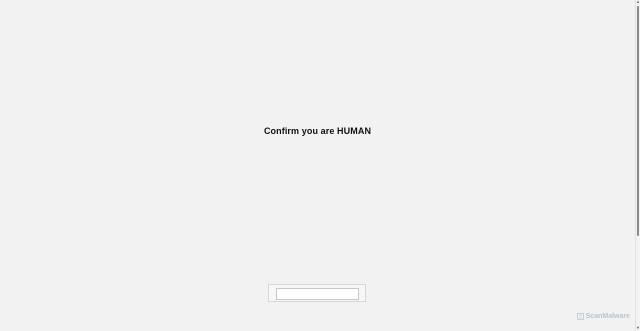 The image size is (640, 331). Describe the element at coordinates (638, 121) in the screenshot. I see `scrollbar-thumb` at that location.